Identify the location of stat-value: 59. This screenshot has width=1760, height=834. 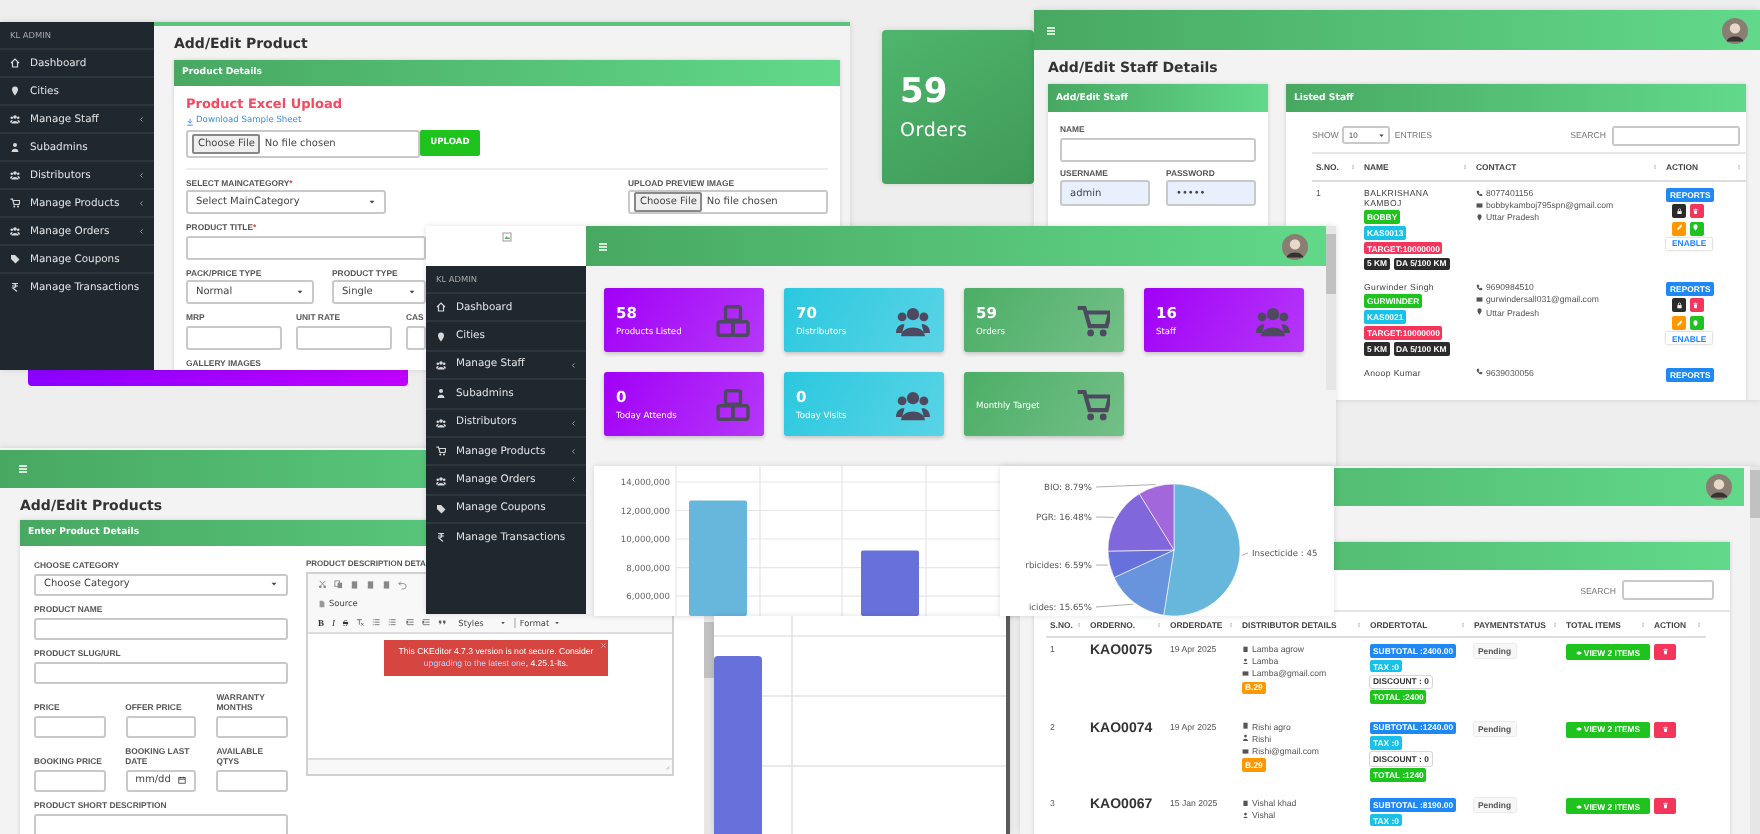
(925, 92).